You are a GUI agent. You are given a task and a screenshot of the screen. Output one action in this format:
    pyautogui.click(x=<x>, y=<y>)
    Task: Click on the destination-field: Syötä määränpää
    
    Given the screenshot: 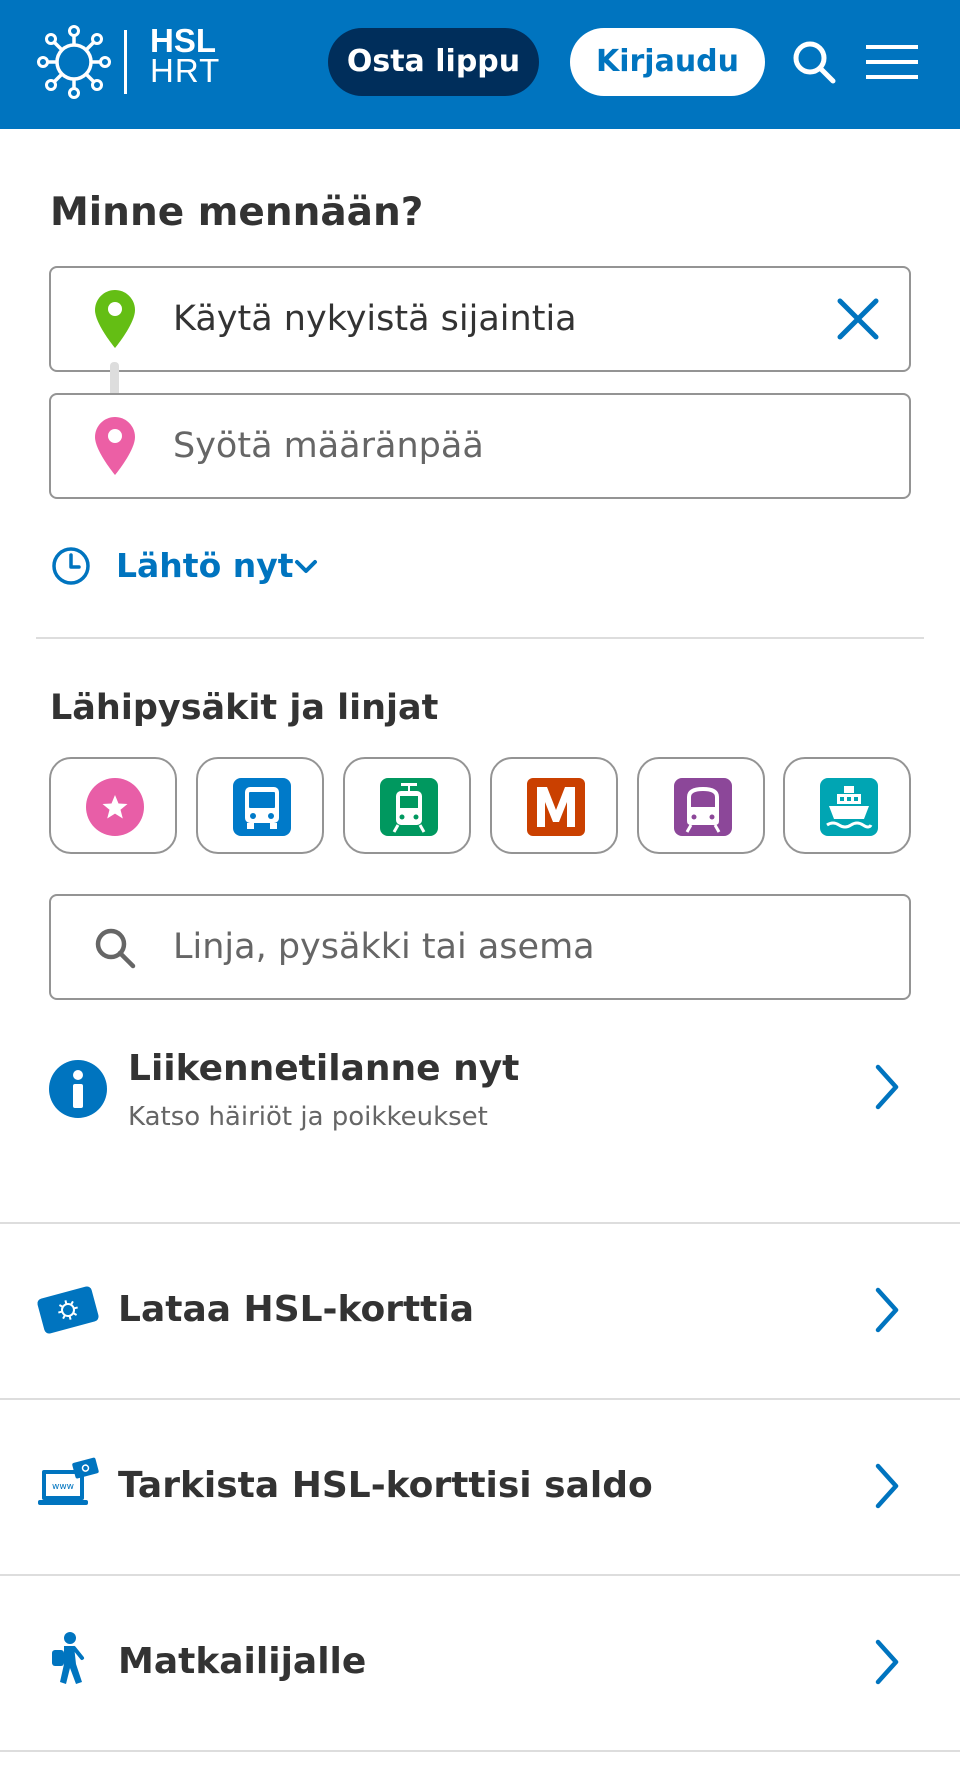 What is the action you would take?
    pyautogui.click(x=480, y=446)
    